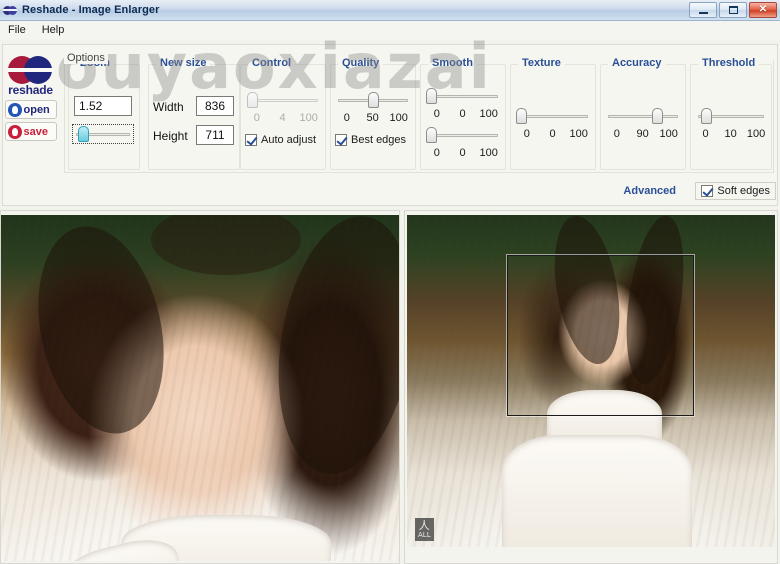 This screenshot has width=780, height=564. What do you see at coordinates (649, 191) in the screenshot?
I see `advanced-link: Advanced` at bounding box center [649, 191].